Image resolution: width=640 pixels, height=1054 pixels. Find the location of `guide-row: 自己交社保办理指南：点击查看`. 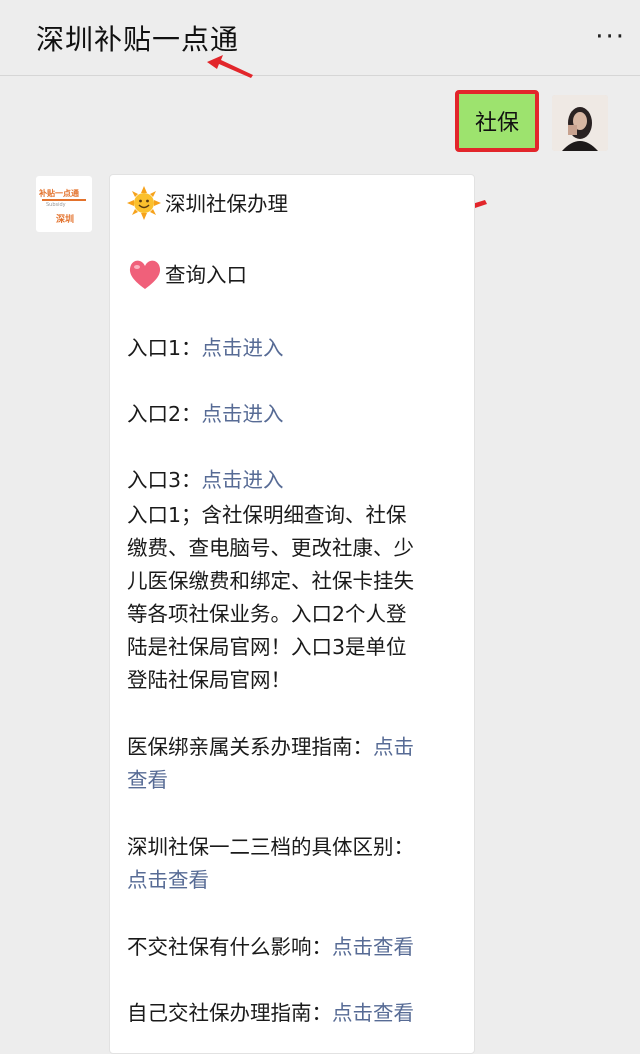

guide-row: 自己交社保办理指南：点击查看 is located at coordinates (270, 1013).